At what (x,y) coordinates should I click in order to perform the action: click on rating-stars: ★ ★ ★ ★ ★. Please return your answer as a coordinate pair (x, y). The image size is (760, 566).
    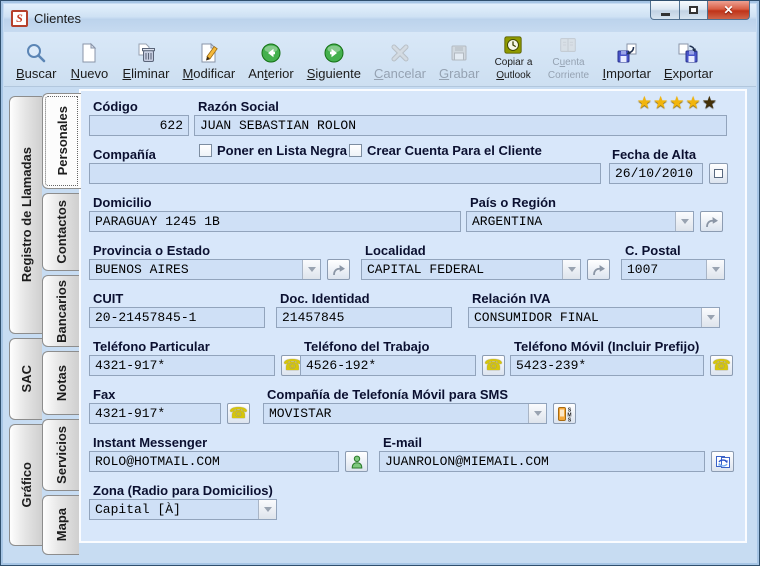
    Looking at the image, I should click on (677, 102).